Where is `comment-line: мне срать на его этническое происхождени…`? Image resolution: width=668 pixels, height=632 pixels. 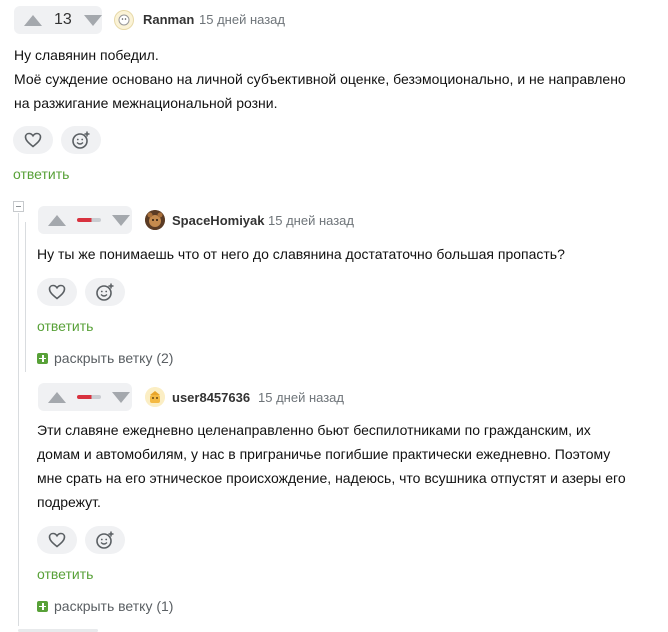 comment-line: мне срать на его этническое происхождени… is located at coordinates (331, 478).